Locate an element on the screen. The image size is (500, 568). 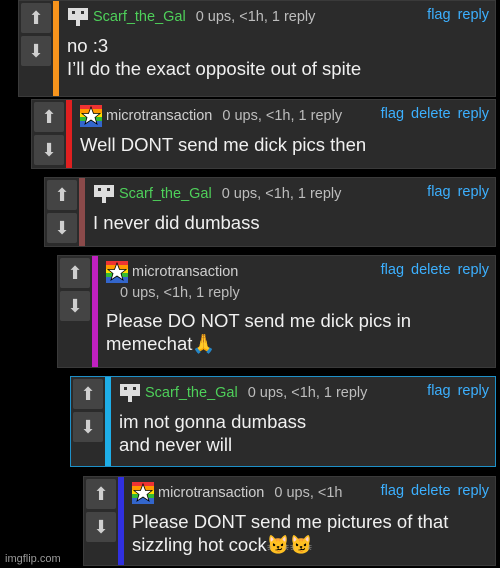
comment-meta: 0 ups, <1h is located at coordinates (308, 493).